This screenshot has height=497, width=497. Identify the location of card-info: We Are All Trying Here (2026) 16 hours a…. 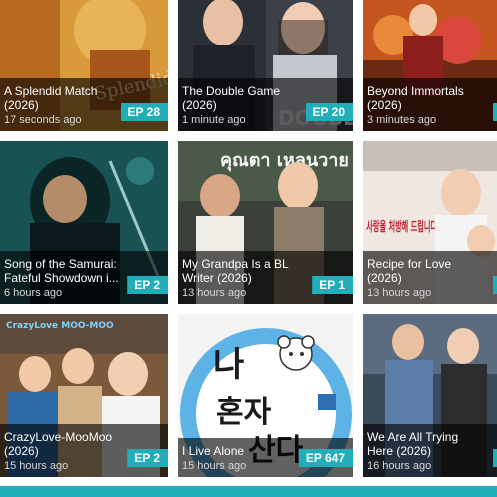
(430, 450).